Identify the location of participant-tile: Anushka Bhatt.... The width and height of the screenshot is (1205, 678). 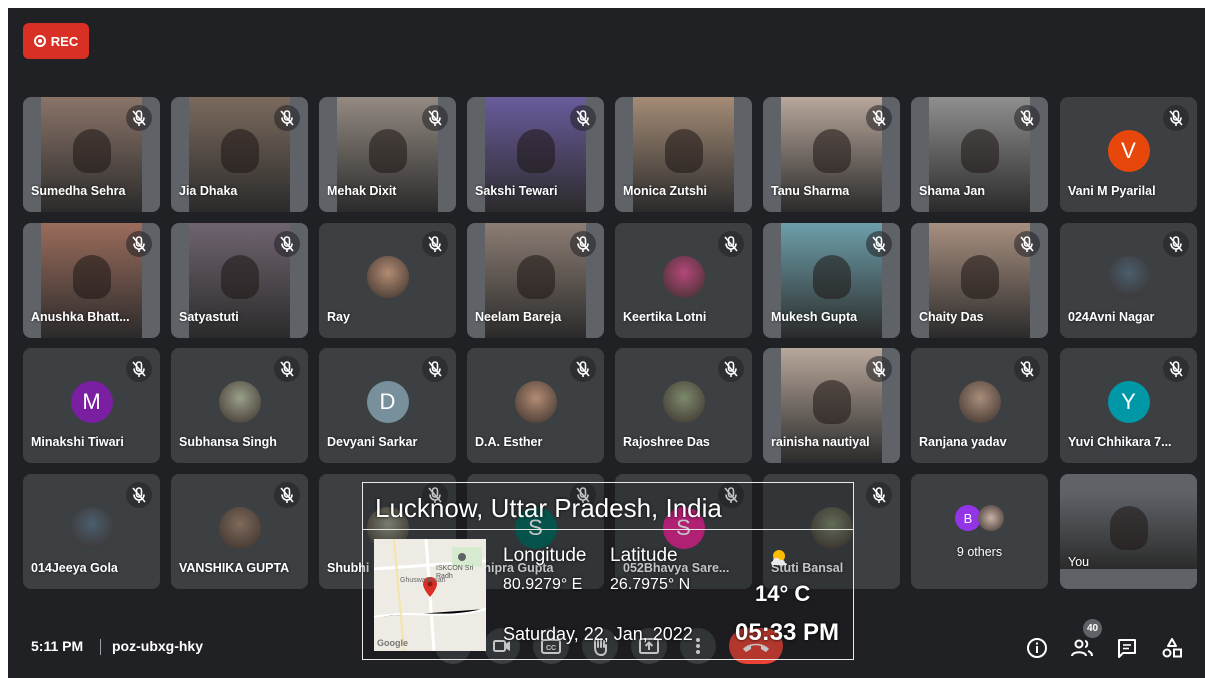
(91, 280).